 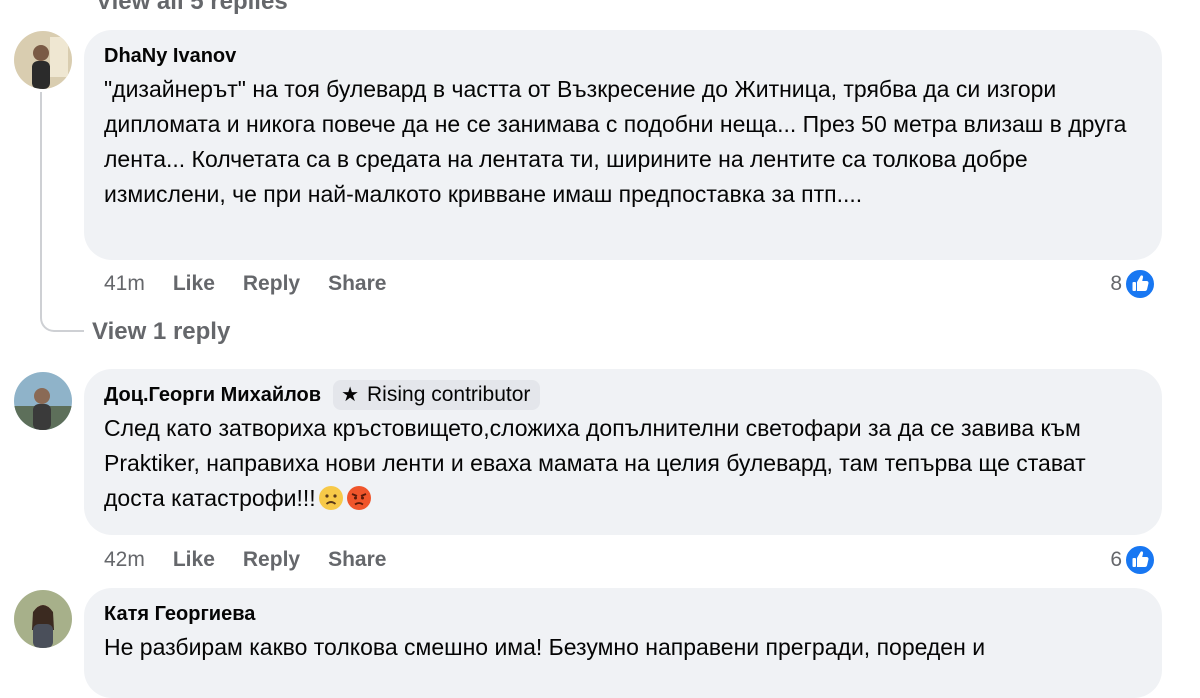 I want to click on comment-actions: 42m Like Reply Share, so click(x=259, y=560).